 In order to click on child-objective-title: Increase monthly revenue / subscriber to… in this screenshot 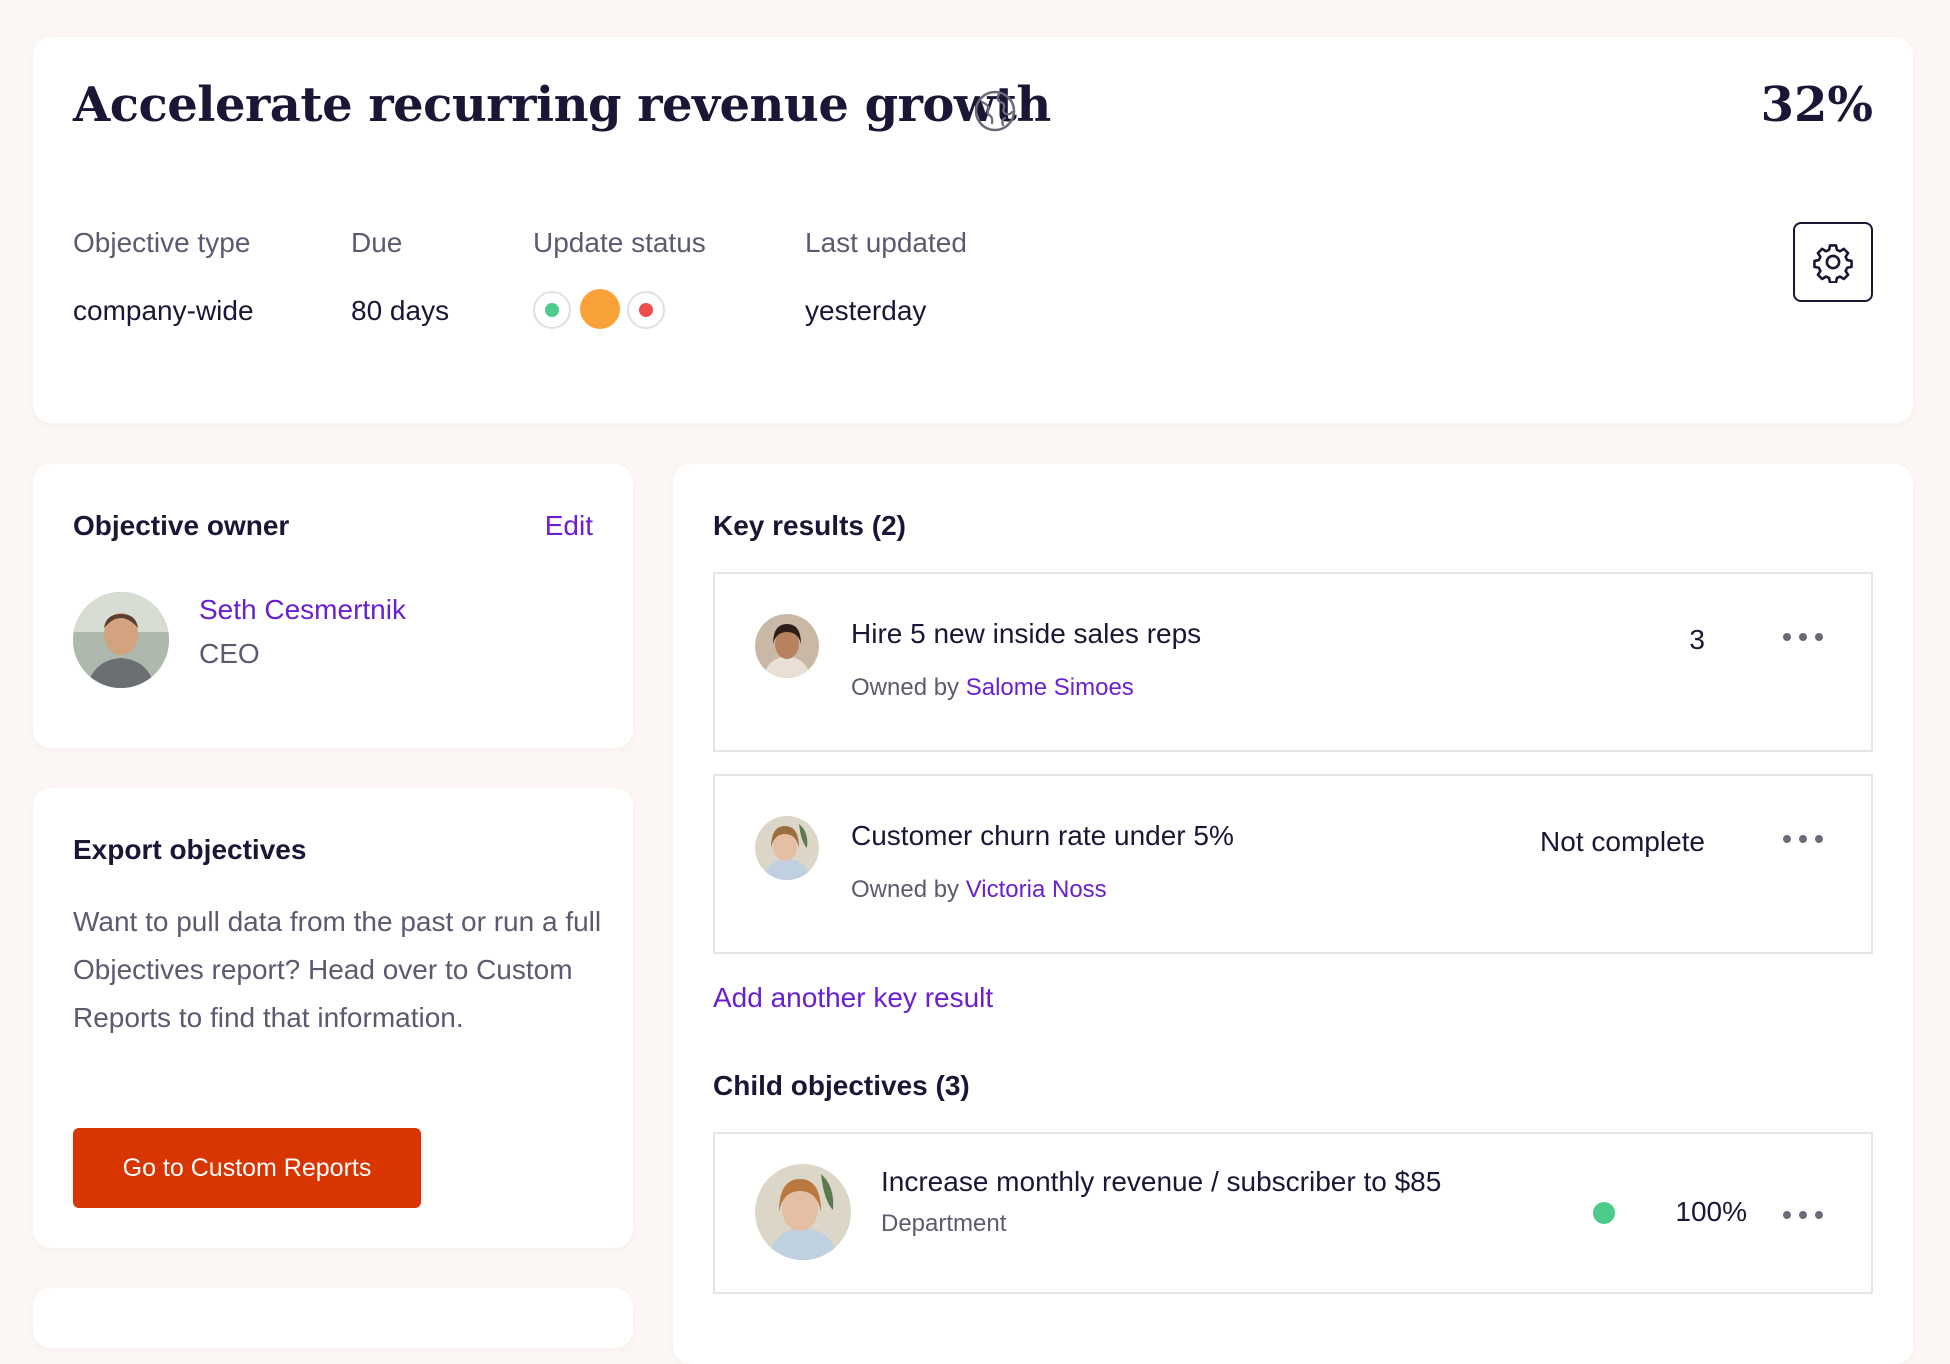, I will do `click(1161, 1182)`.